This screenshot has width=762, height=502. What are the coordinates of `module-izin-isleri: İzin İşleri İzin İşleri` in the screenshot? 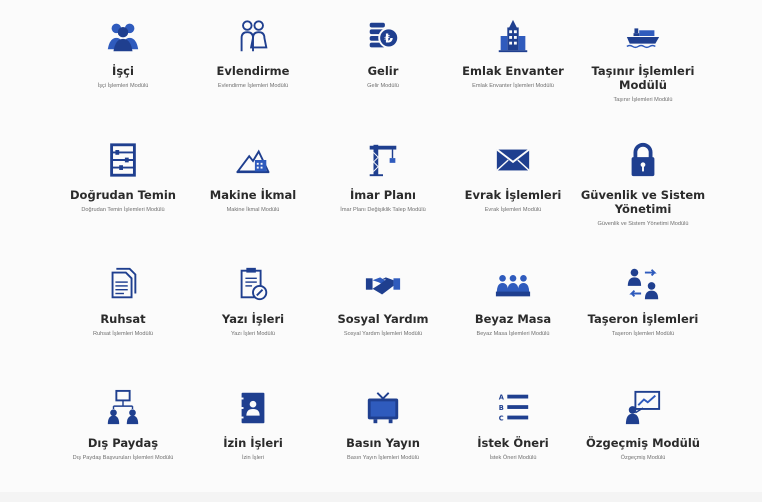 It's located at (253, 440).